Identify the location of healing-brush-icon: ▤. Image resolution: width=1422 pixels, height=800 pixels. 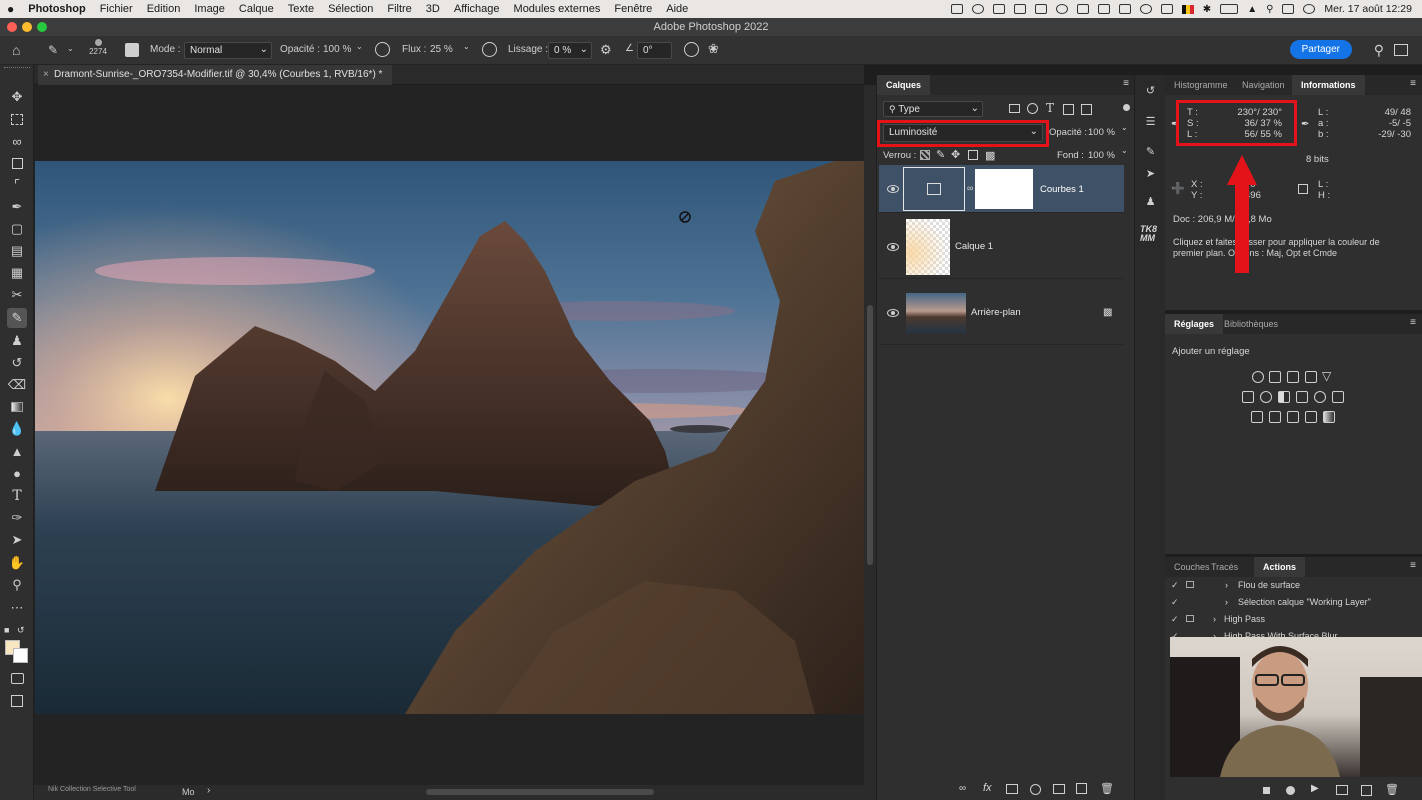
(17, 251).